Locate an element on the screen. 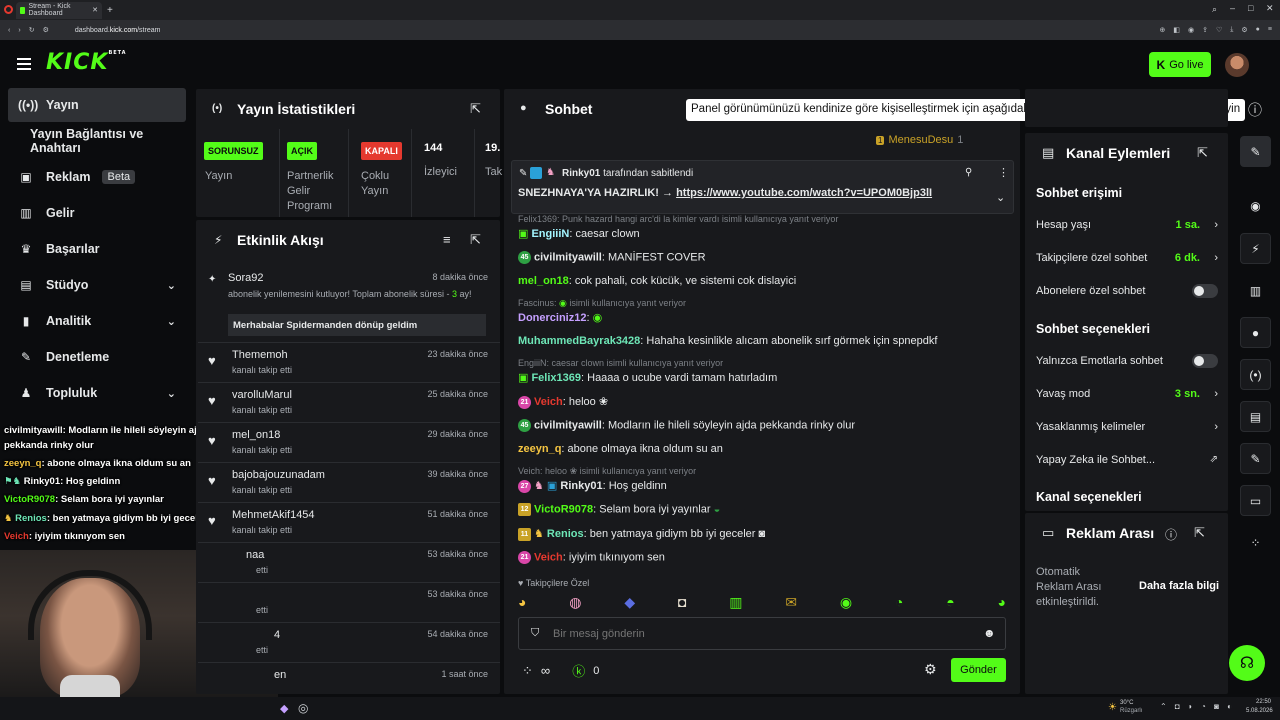 The height and width of the screenshot is (720, 1280). share-icon: ⇪ is located at coordinates (1205, 30).